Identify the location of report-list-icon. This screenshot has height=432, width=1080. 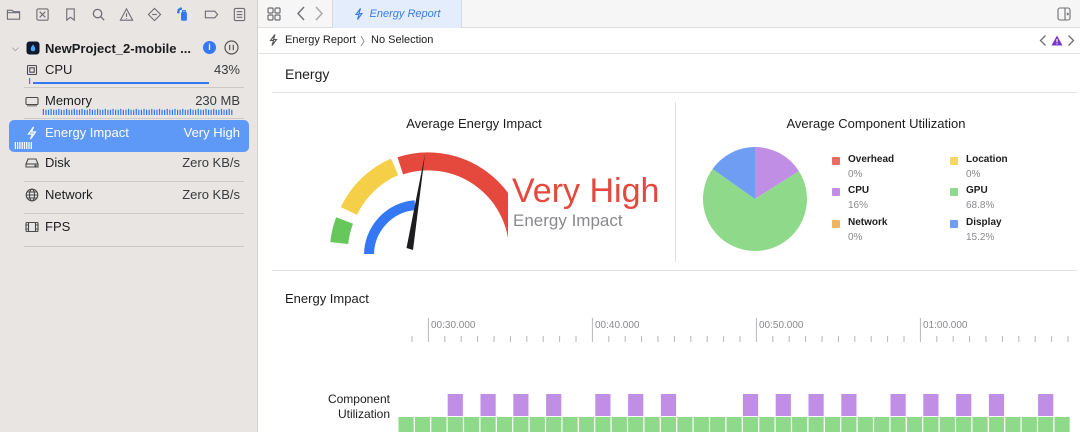
(240, 14).